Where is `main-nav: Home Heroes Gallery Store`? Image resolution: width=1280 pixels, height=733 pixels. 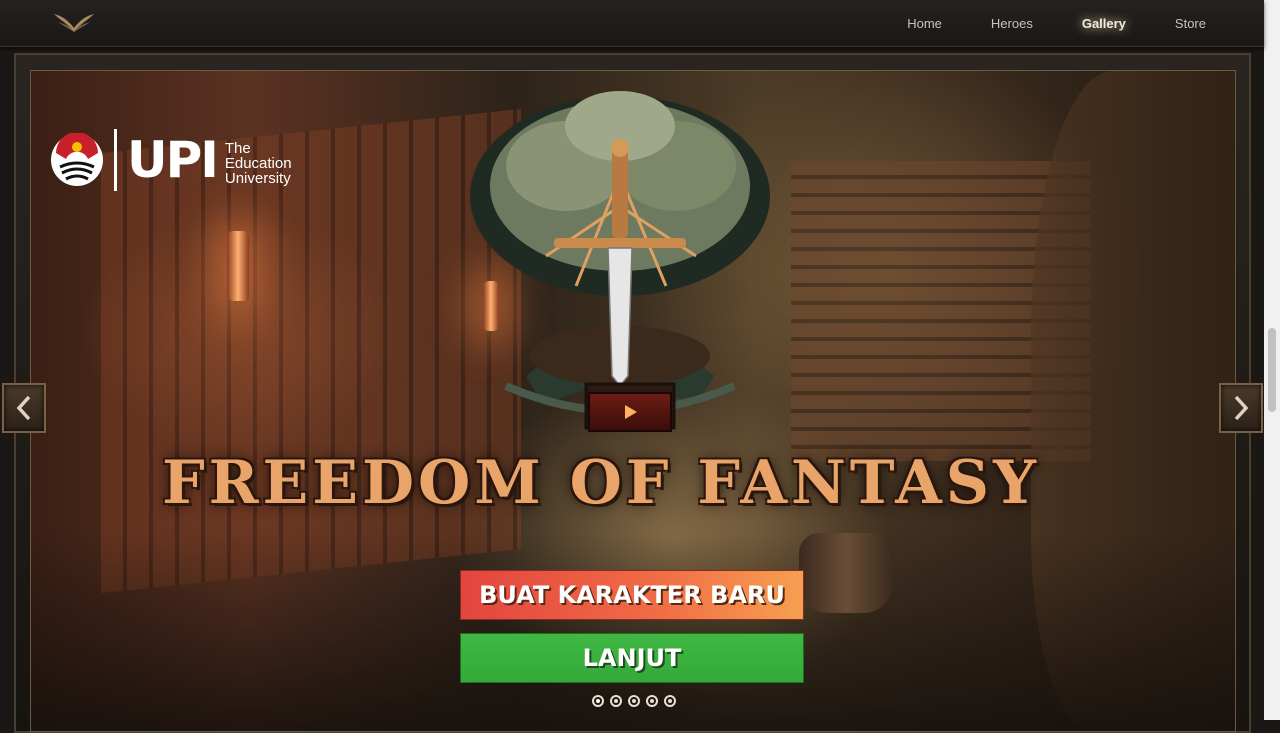
main-nav: Home Heroes Gallery Store is located at coordinates (1032, 23).